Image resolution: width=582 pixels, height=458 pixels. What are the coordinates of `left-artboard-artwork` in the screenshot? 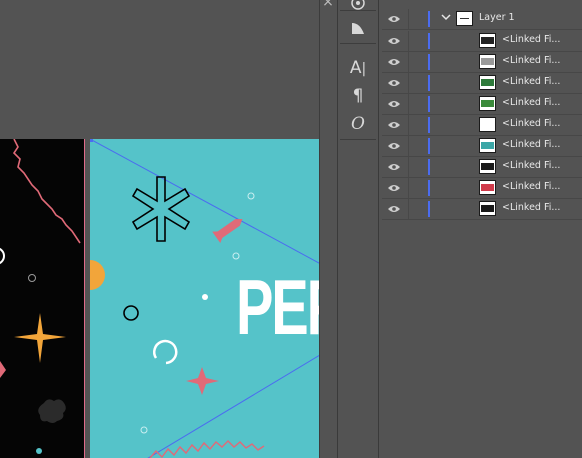 It's located at (40, 296).